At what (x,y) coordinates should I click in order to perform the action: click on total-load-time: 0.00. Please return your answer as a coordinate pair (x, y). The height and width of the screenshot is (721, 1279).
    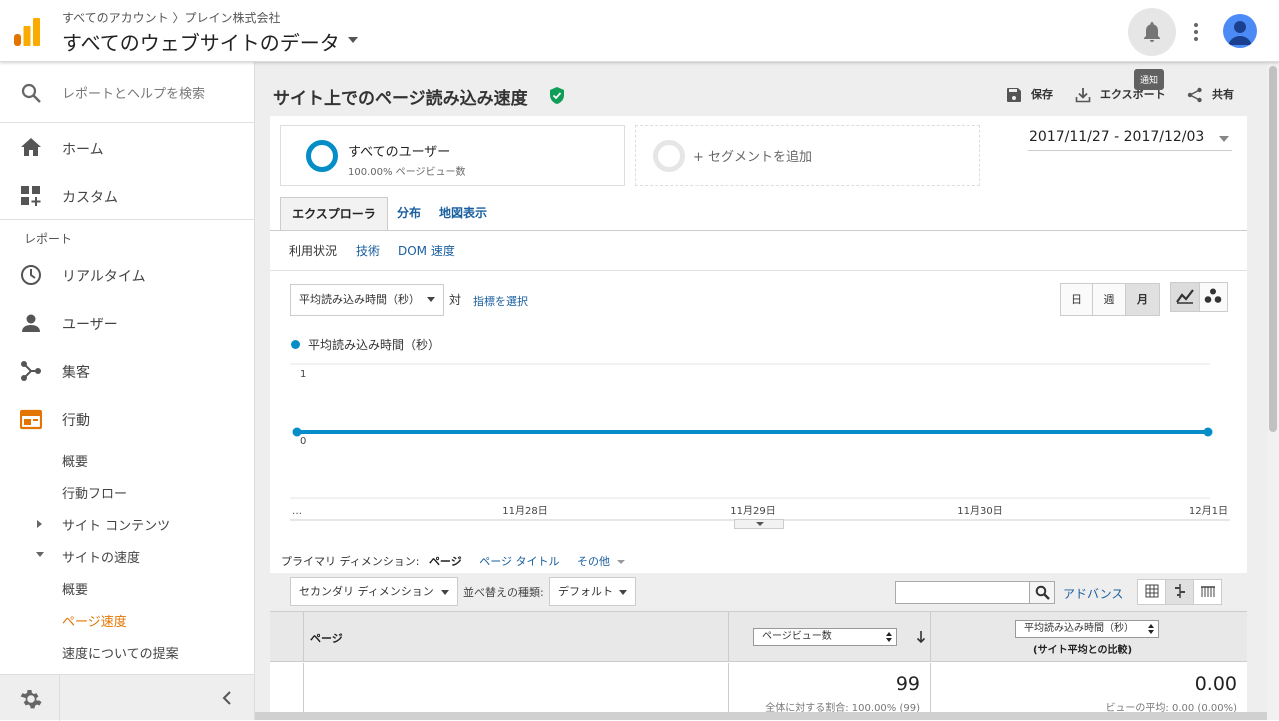
    Looking at the image, I should click on (1215, 684).